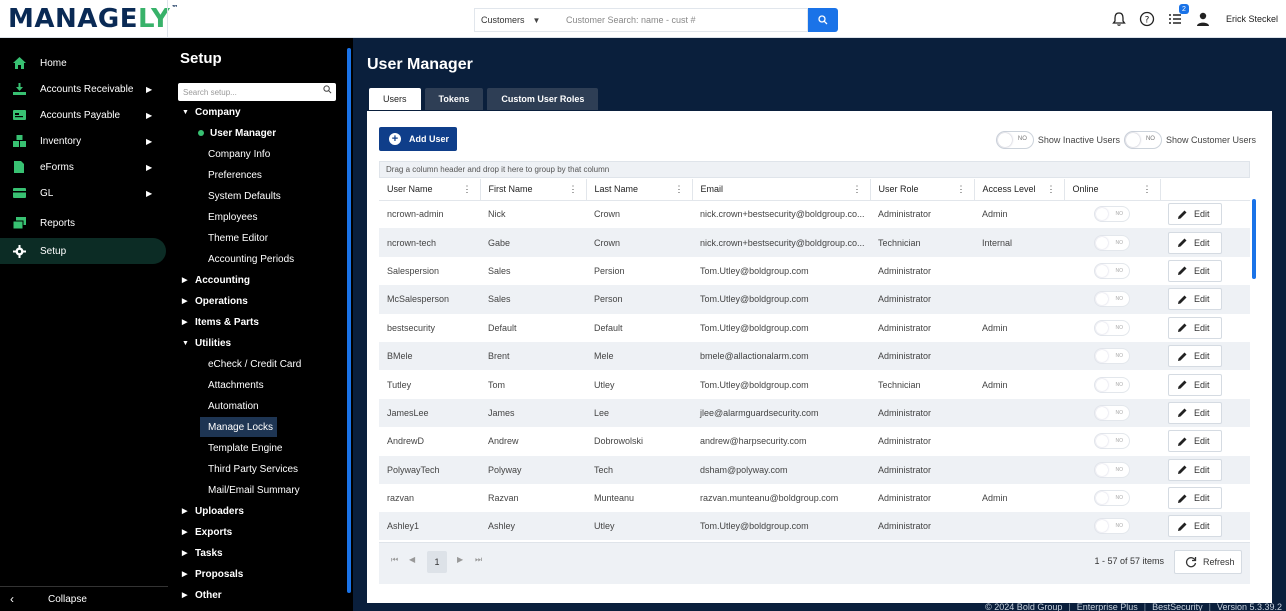 This screenshot has width=1286, height=611. Describe the element at coordinates (84, 598) in the screenshot. I see `collapse-button: ‹ Collapse` at that location.